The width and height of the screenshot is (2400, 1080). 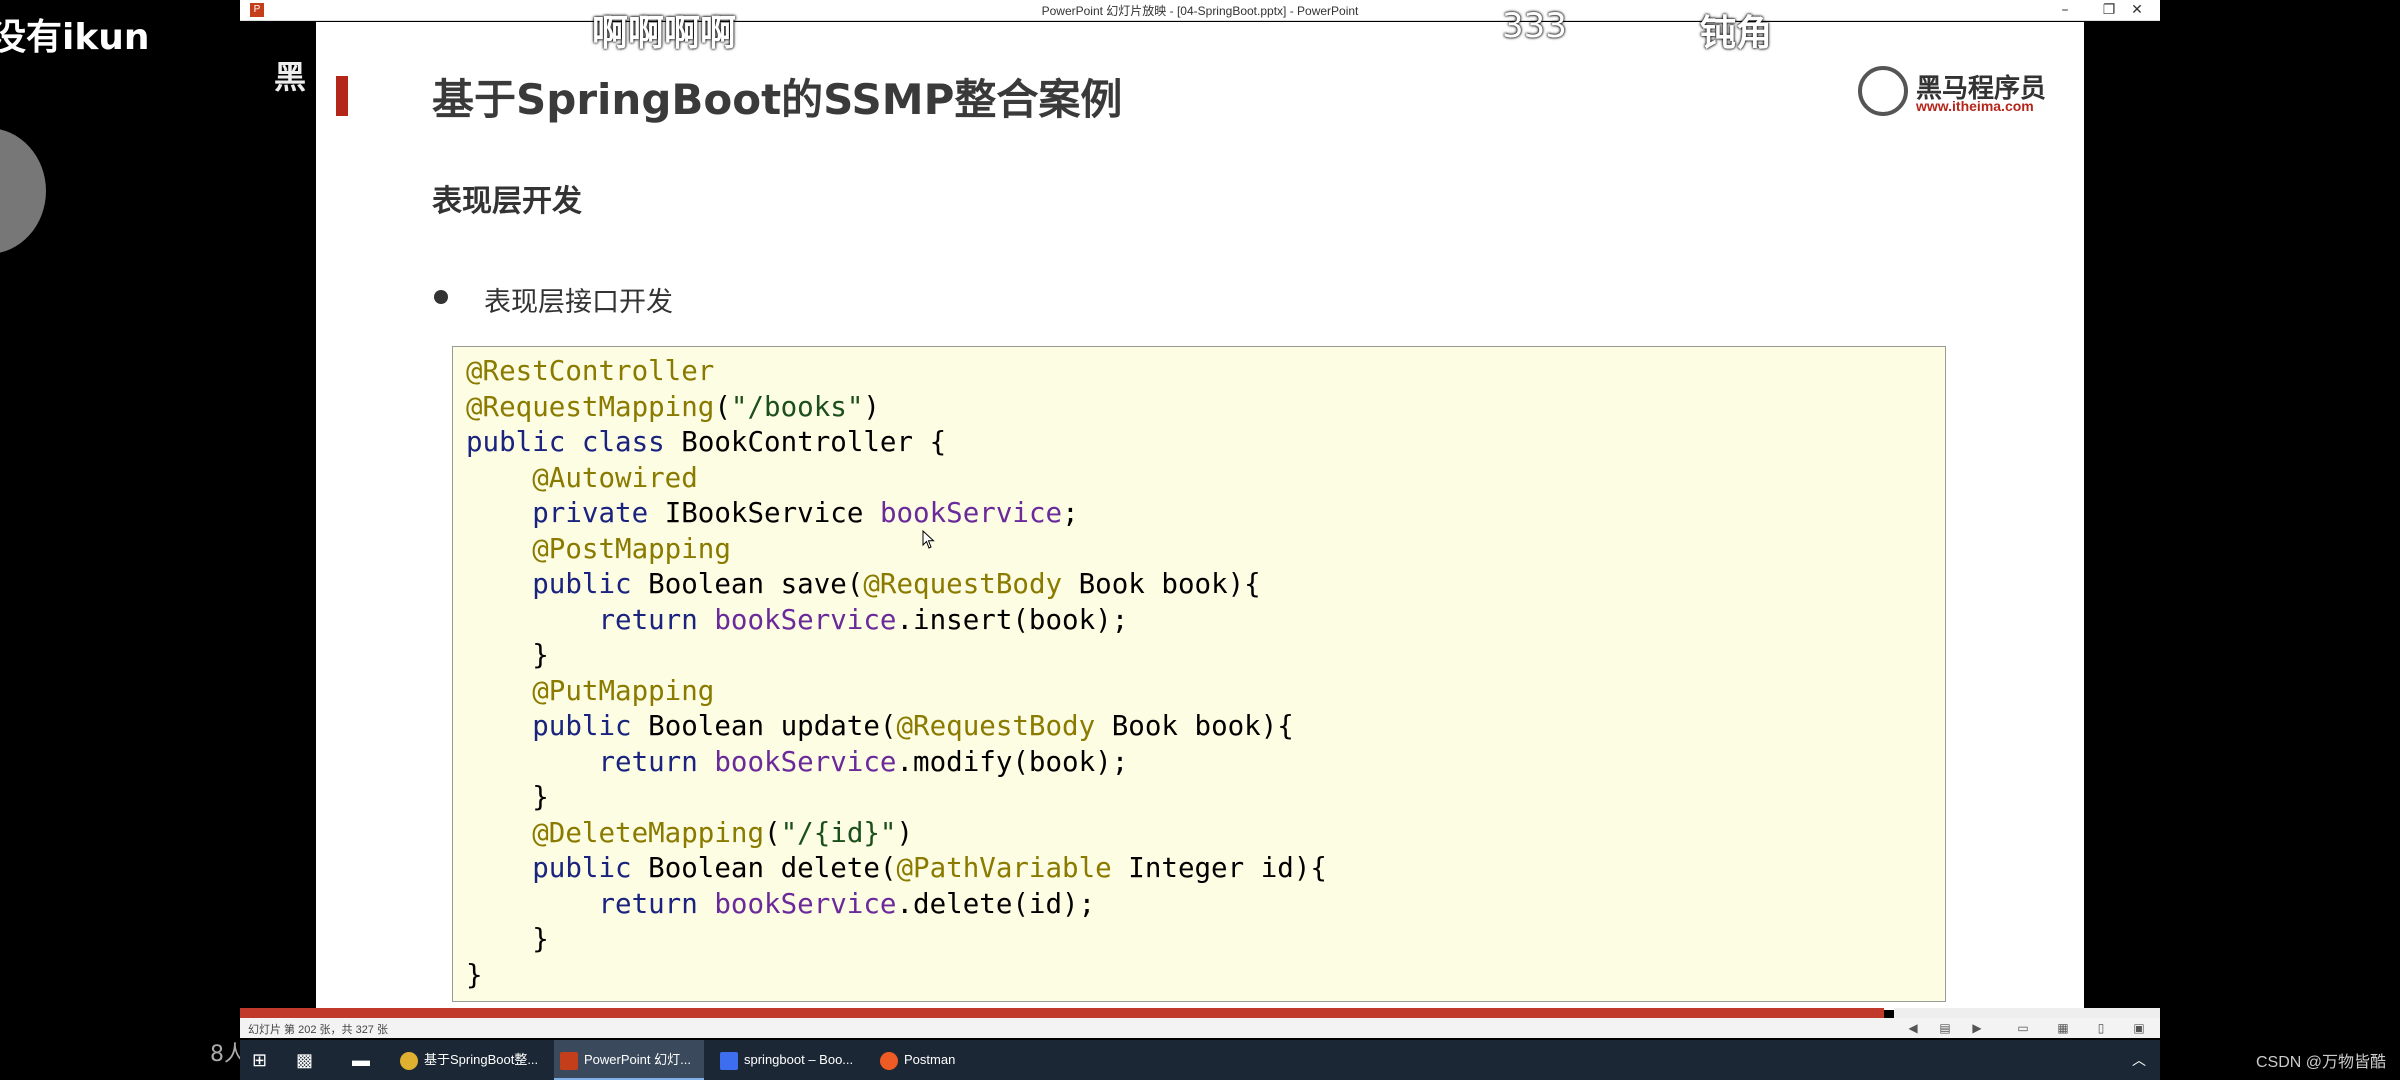 I want to click on minimize-button: –, so click(x=2065, y=10).